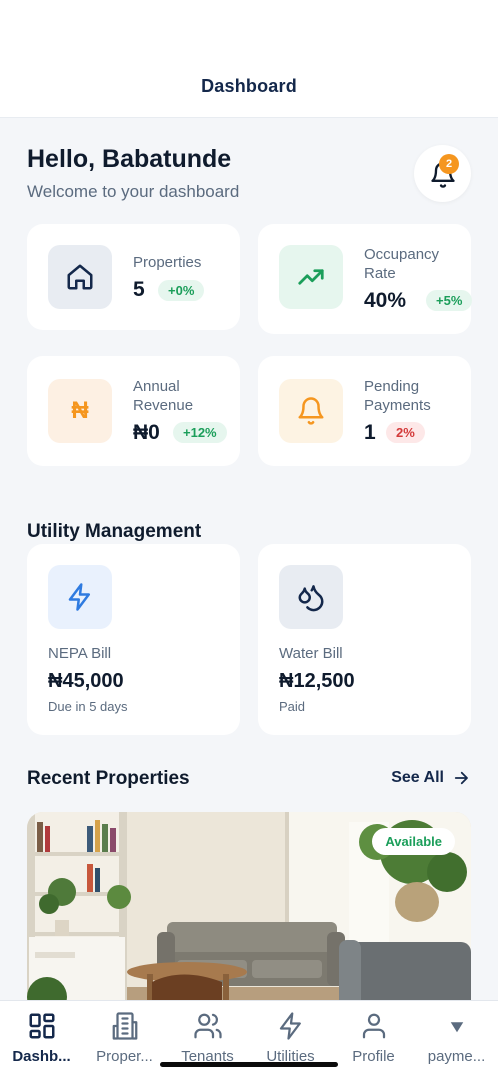  I want to click on top-bar: Dashboard, so click(249, 59).